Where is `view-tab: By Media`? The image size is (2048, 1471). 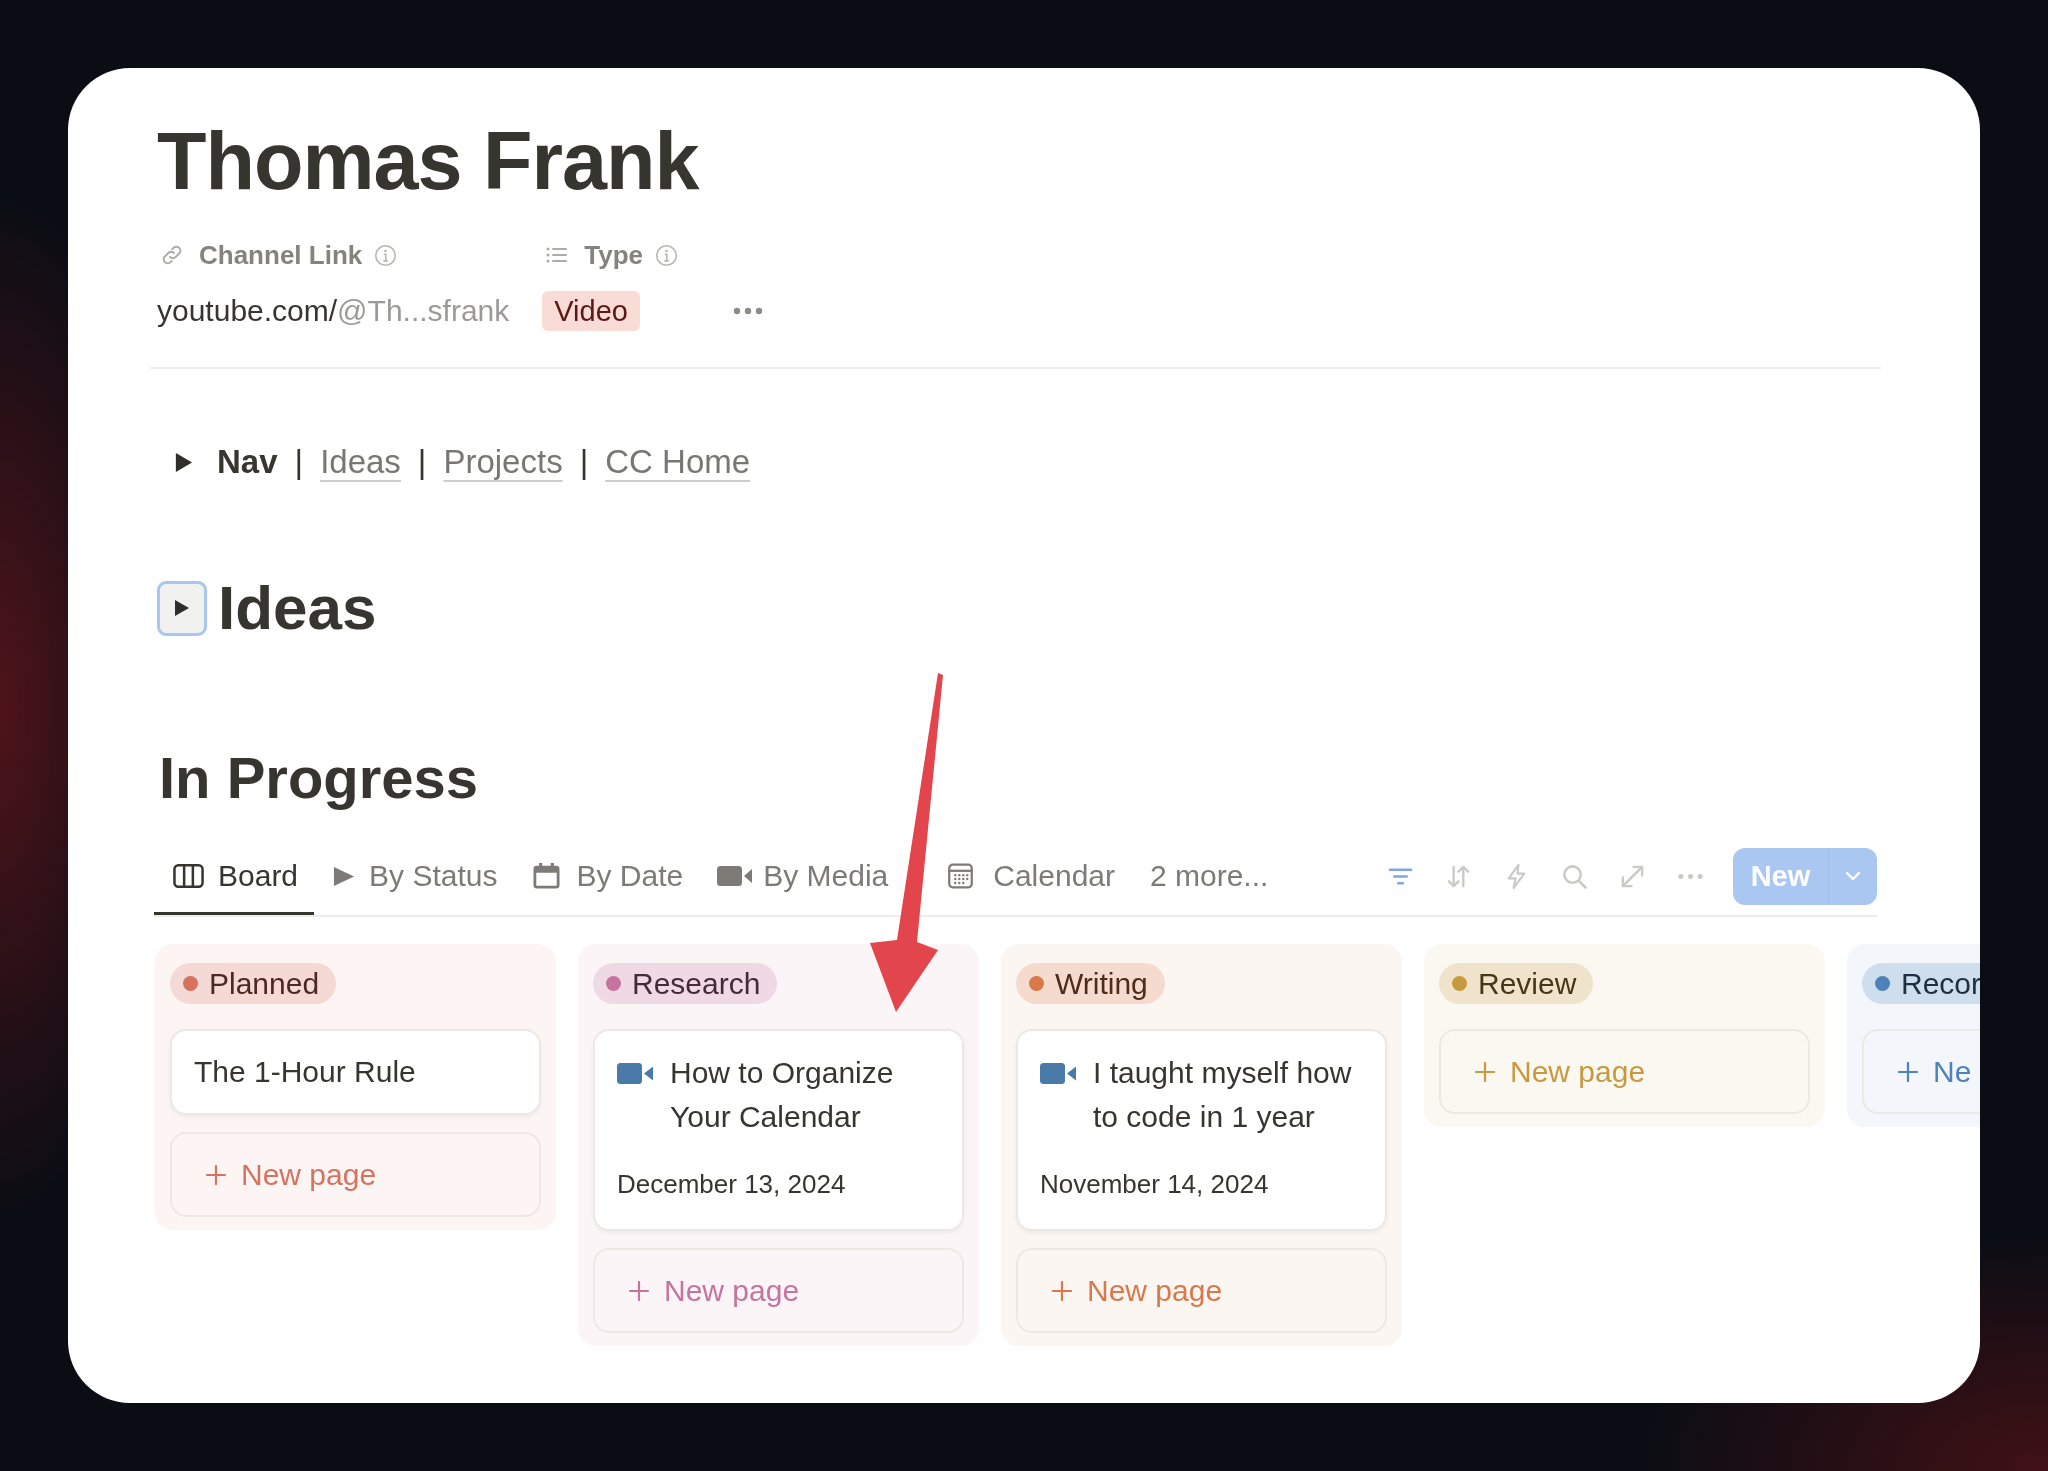
view-tab: By Media is located at coordinates (803, 876).